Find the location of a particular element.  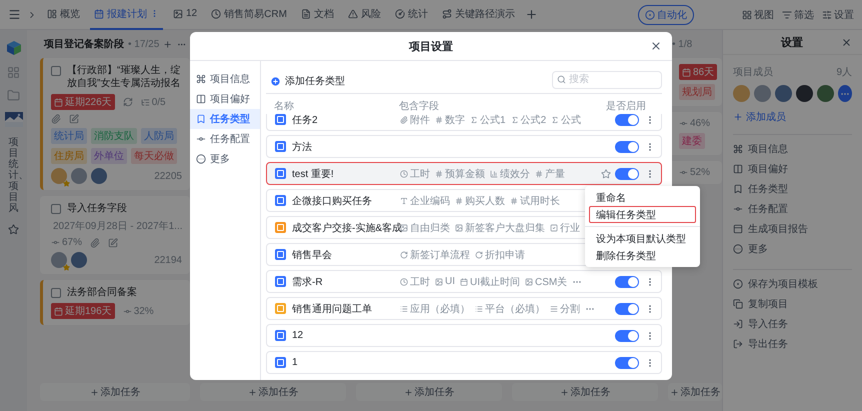

more-members-button is located at coordinates (845, 93).